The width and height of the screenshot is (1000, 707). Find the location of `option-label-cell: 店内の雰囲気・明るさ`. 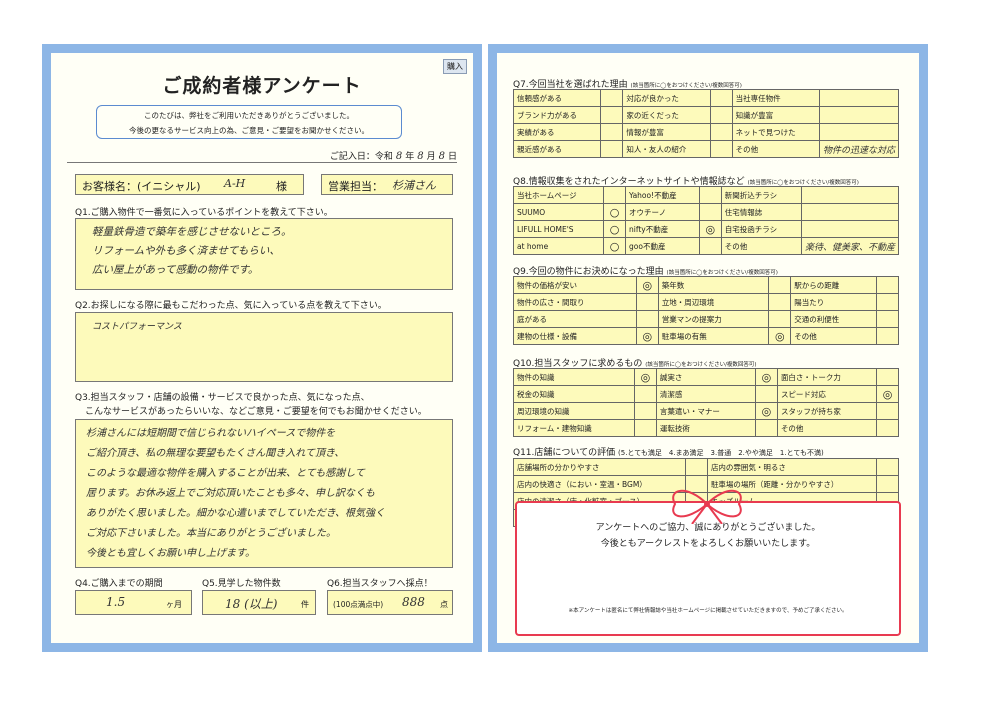

option-label-cell: 店内の雰囲気・明るさ is located at coordinates (792, 467).